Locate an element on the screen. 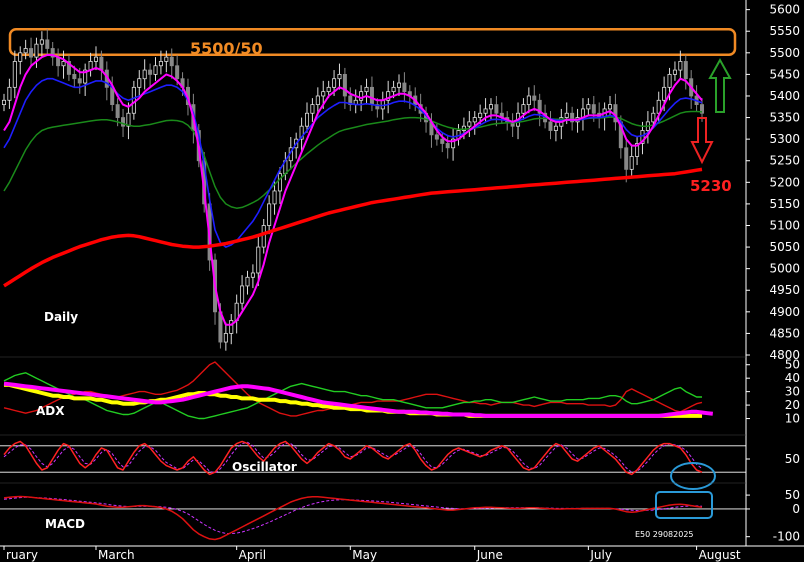 Image resolution: width=804 pixels, height=562 pixels. price-panel-label: Daily is located at coordinates (61, 317).